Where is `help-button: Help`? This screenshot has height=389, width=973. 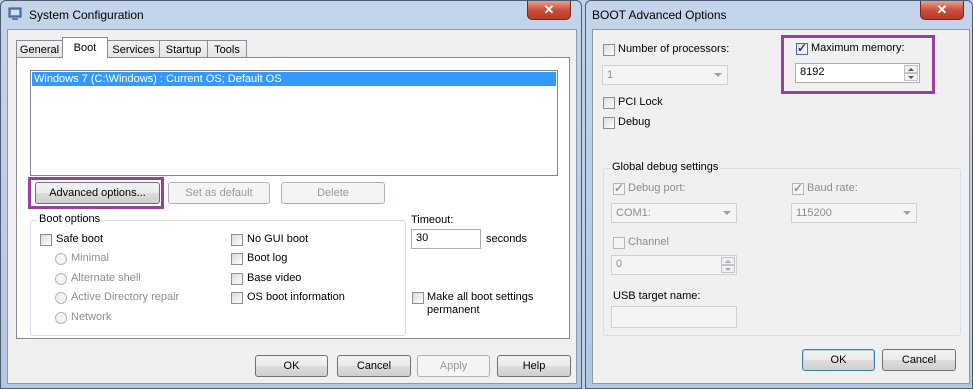 help-button: Help is located at coordinates (534, 366).